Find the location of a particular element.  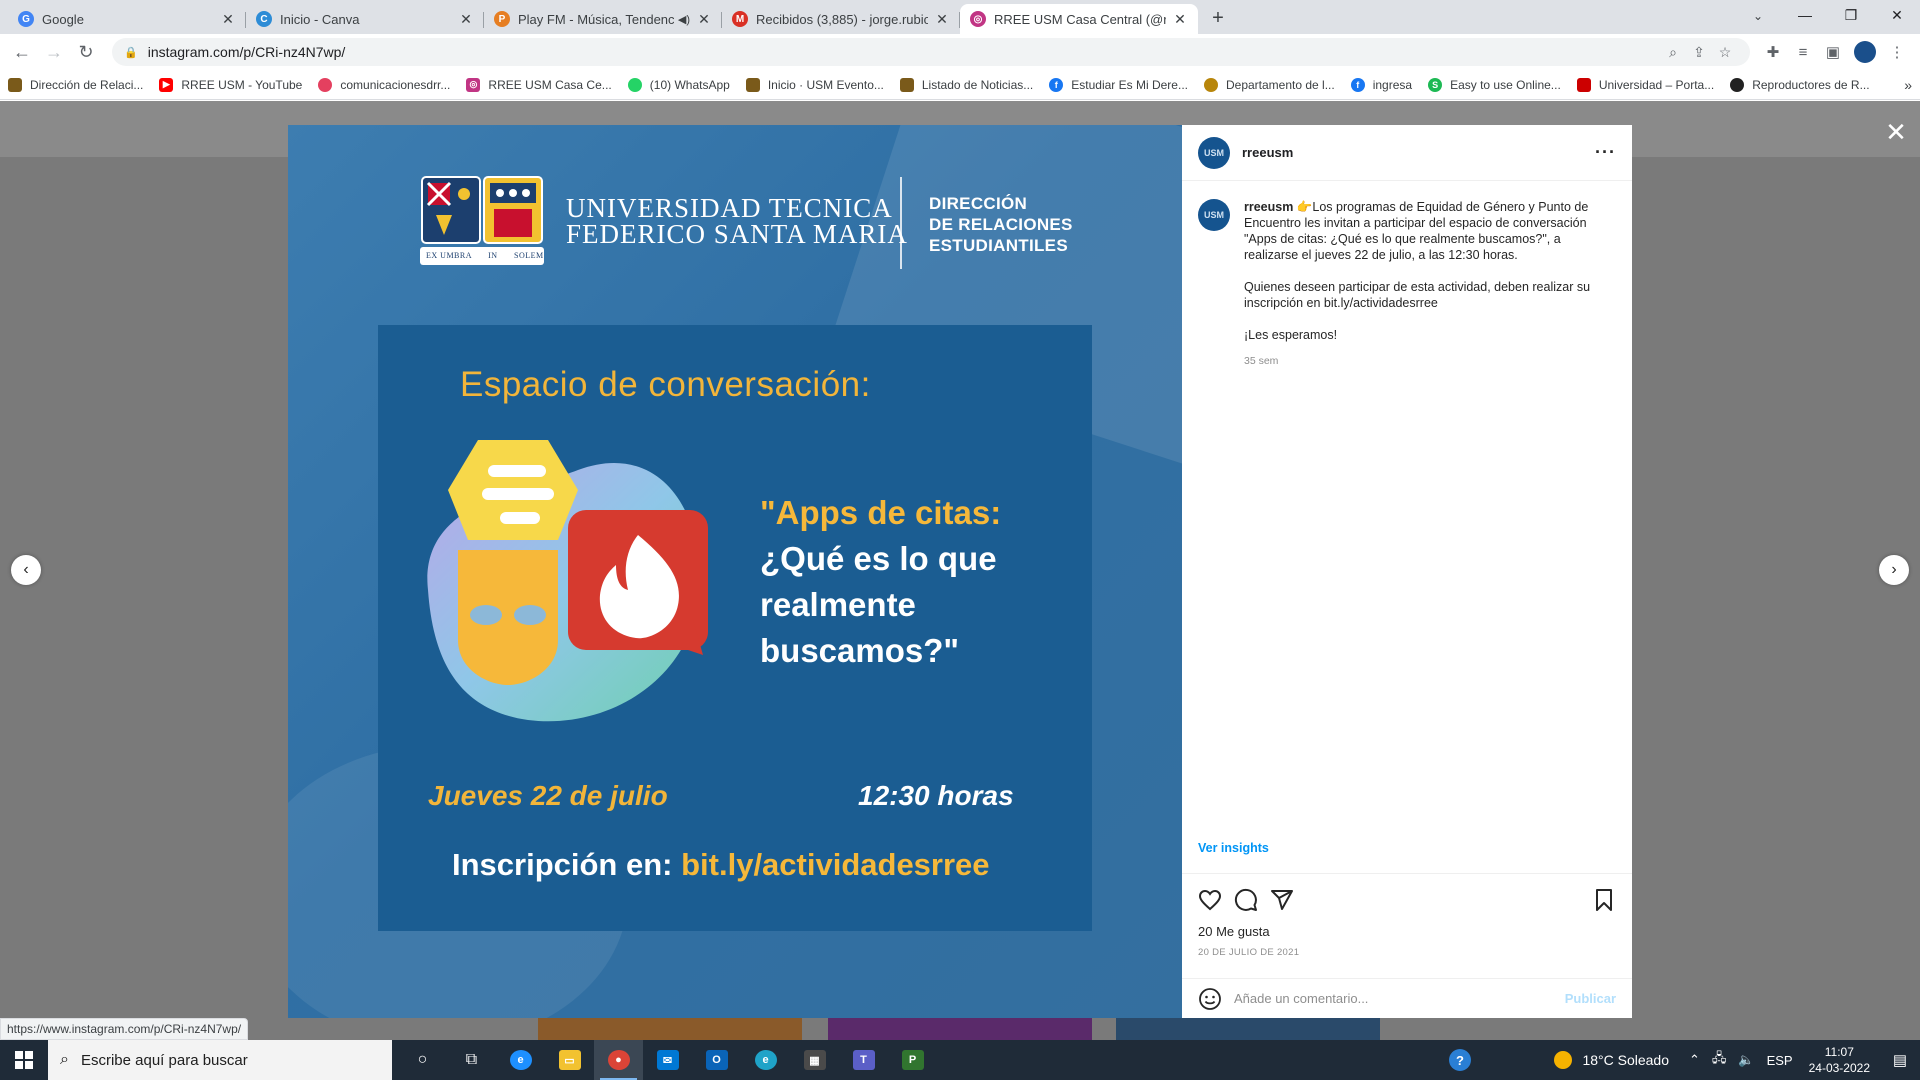

post-actions: 20 Me gusta 20 DE JULIO DE 2021 is located at coordinates (1407, 915).